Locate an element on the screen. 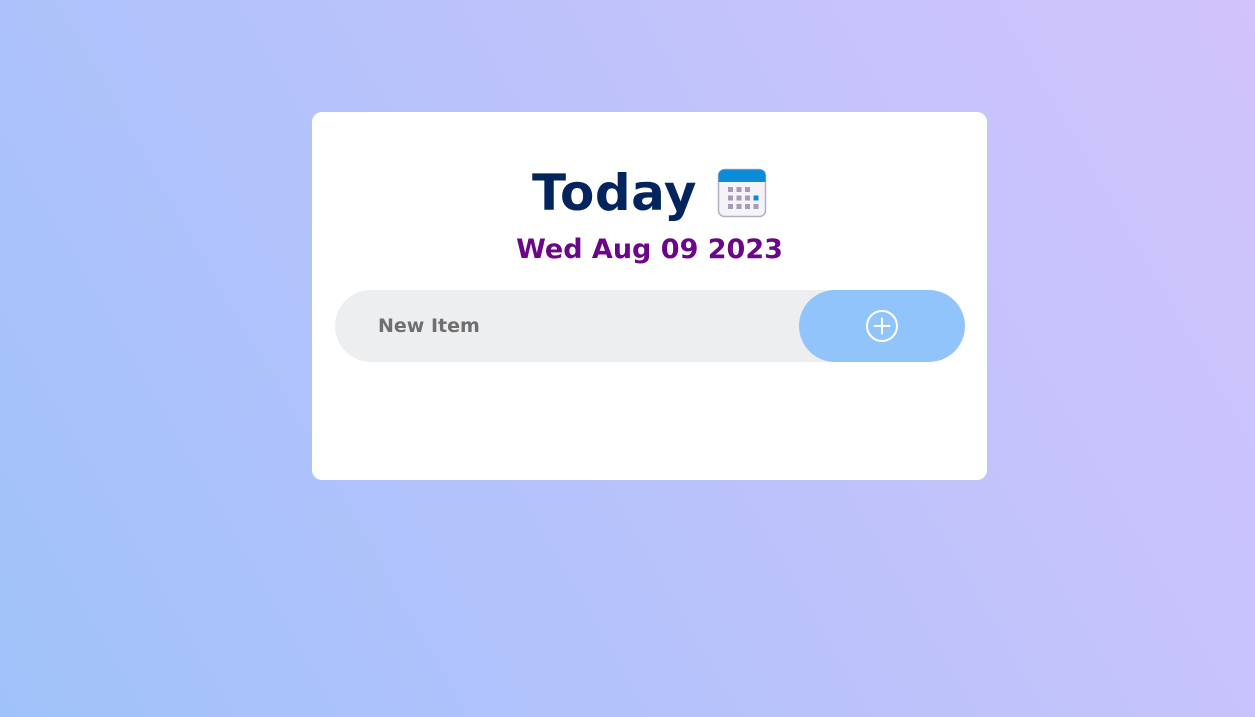 The image size is (1255, 717). page-title: Today is located at coordinates (614, 193).